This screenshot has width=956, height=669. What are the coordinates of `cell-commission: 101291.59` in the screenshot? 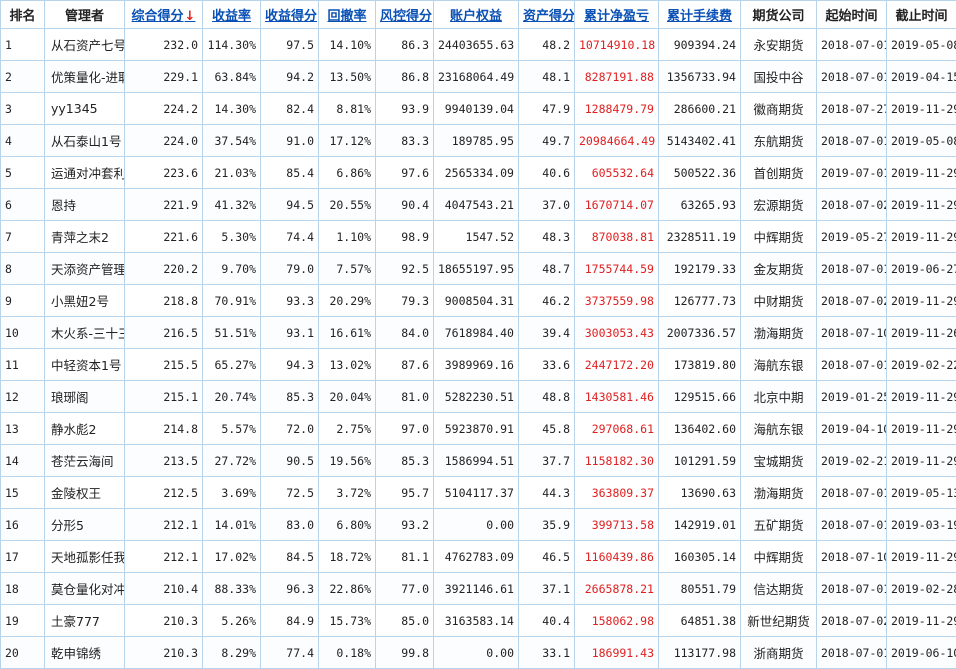 It's located at (700, 461).